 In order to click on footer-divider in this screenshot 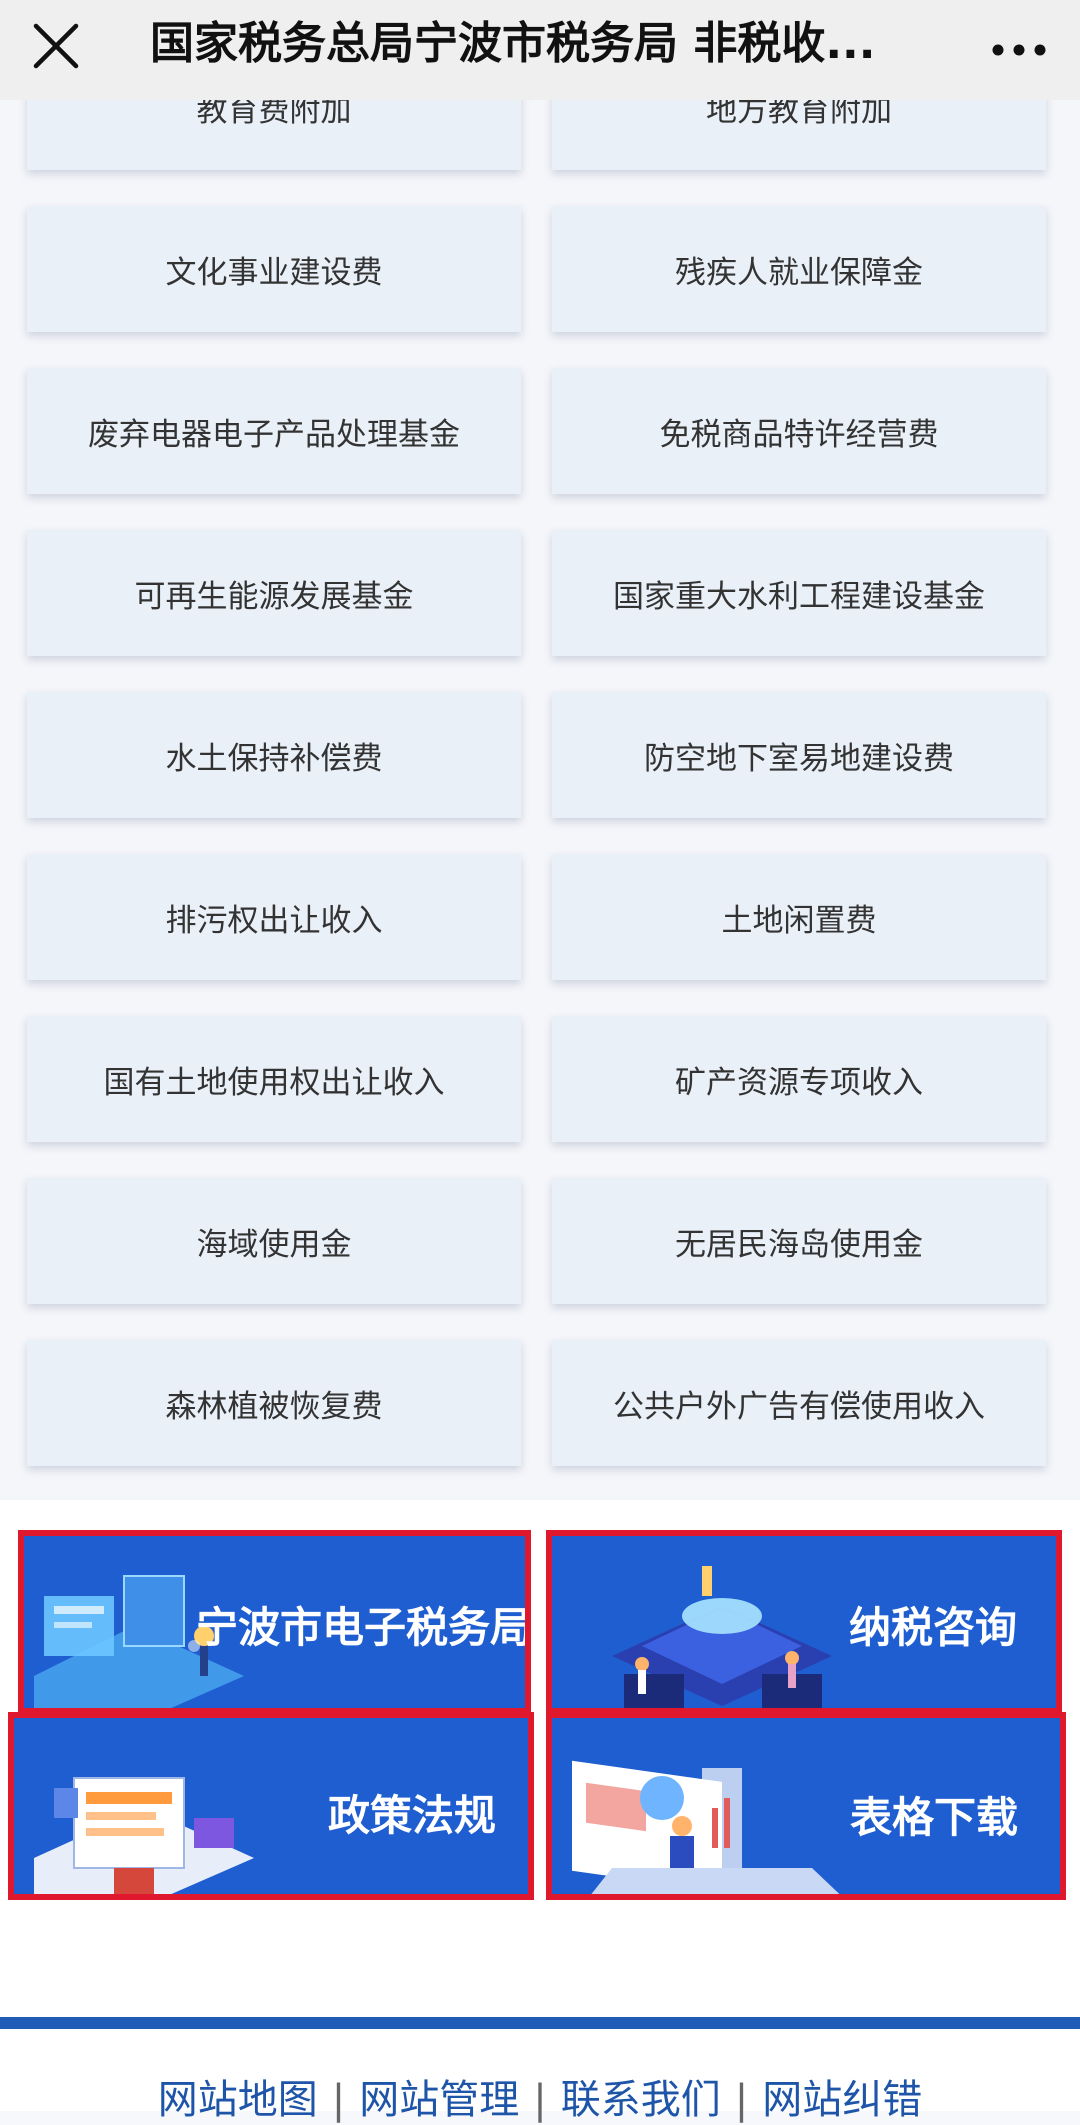, I will do `click(540, 2023)`.